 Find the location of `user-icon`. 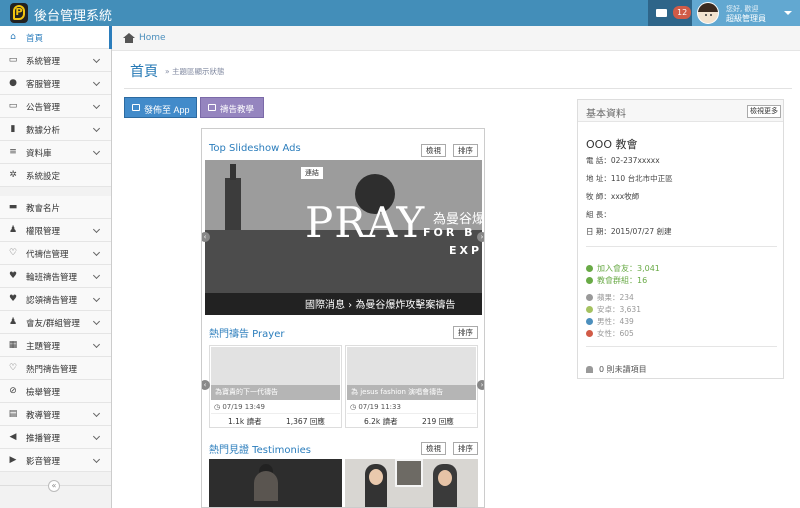

user-icon is located at coordinates (589, 268).